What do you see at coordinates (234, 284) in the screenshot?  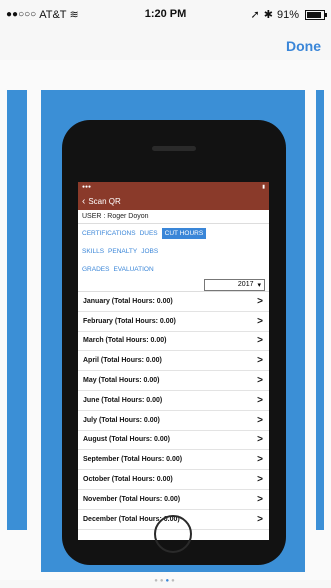 I see `year-select: 2017 ▾` at bounding box center [234, 284].